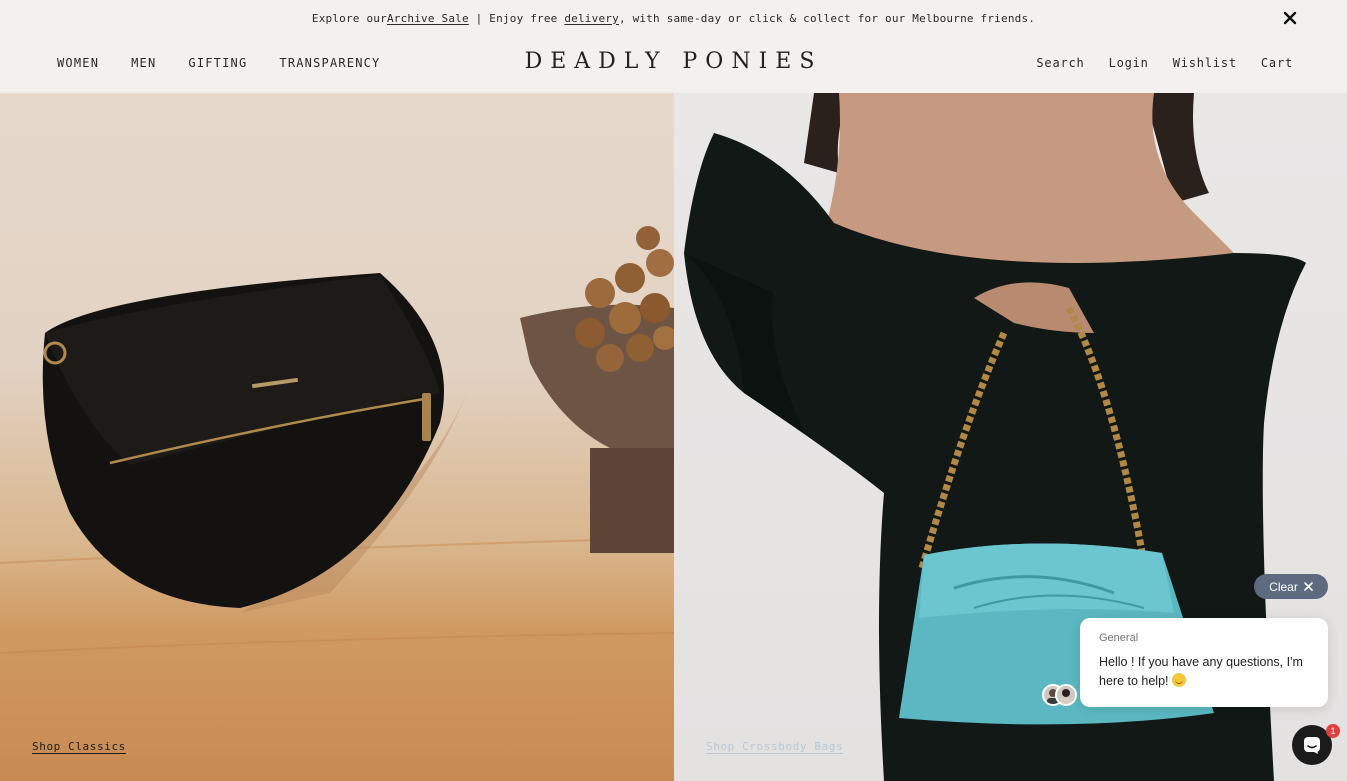 The height and width of the screenshot is (781, 1347). What do you see at coordinates (79, 746) in the screenshot?
I see `shop-classics-link: Shop Classics` at bounding box center [79, 746].